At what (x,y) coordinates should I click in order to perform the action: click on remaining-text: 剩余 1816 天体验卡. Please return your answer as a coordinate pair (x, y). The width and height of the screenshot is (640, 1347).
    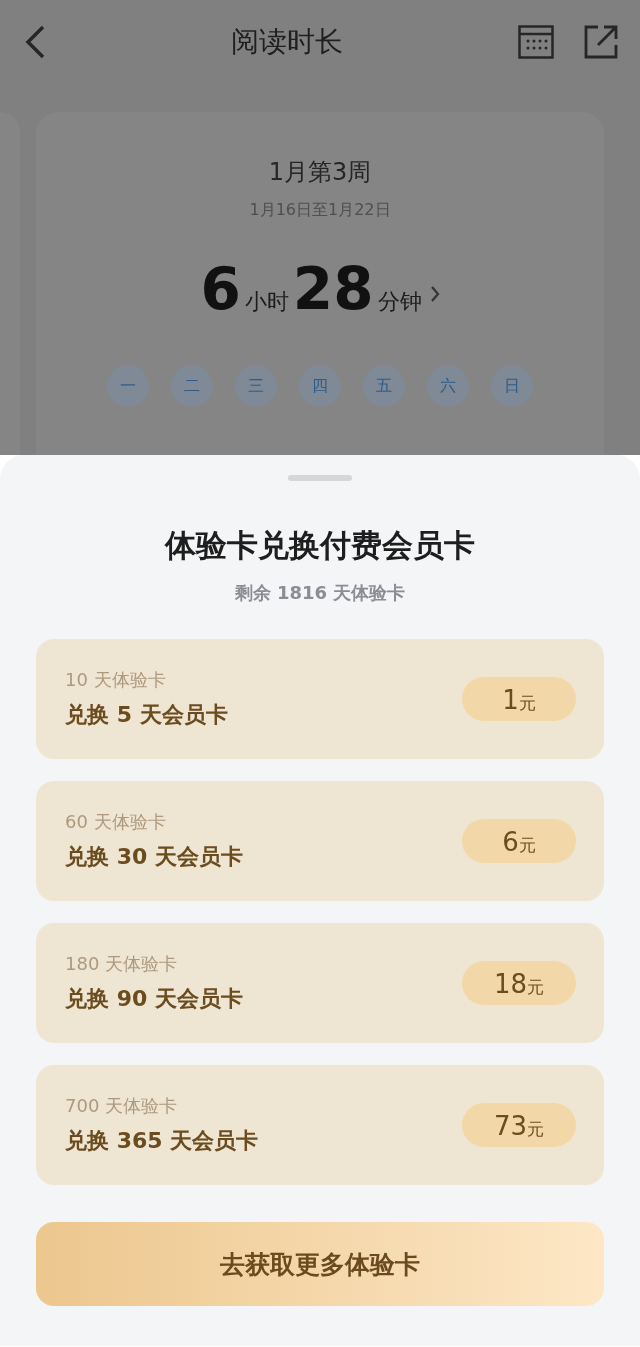
    Looking at the image, I should click on (320, 593).